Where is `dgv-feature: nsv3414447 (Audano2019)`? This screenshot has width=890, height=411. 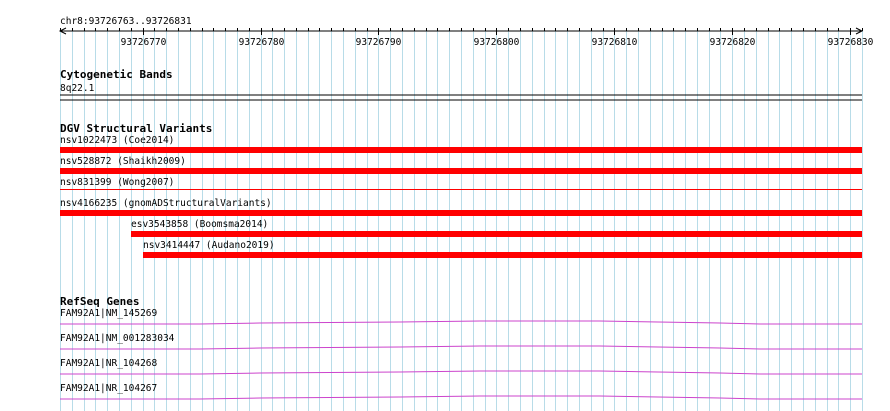
dgv-feature: nsv3414447 (Audano2019) is located at coordinates (502, 249).